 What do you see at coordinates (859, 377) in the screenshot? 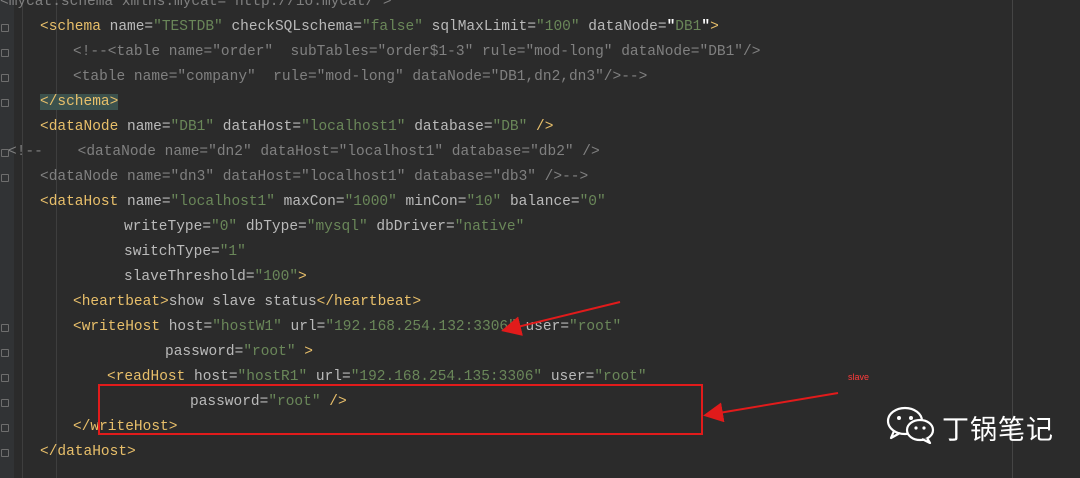
I see `slave-annotation: slave` at bounding box center [859, 377].